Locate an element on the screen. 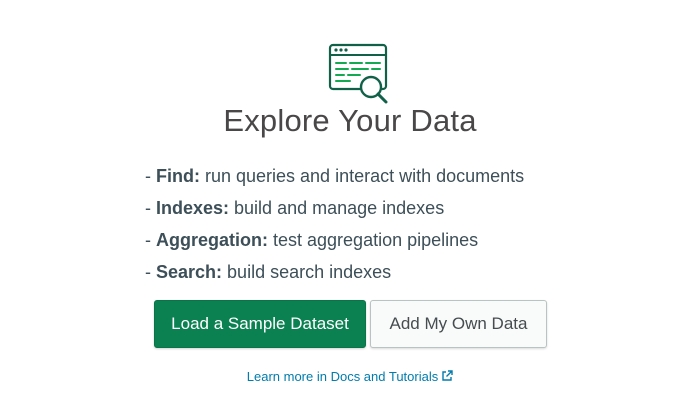 The width and height of the screenshot is (683, 416). feature-name: Indexes: is located at coordinates (193, 208).